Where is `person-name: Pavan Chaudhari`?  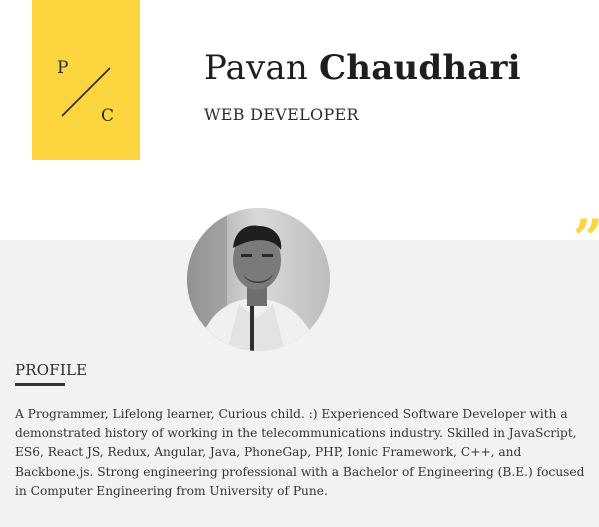
person-name: Pavan Chaudhari is located at coordinates (362, 68).